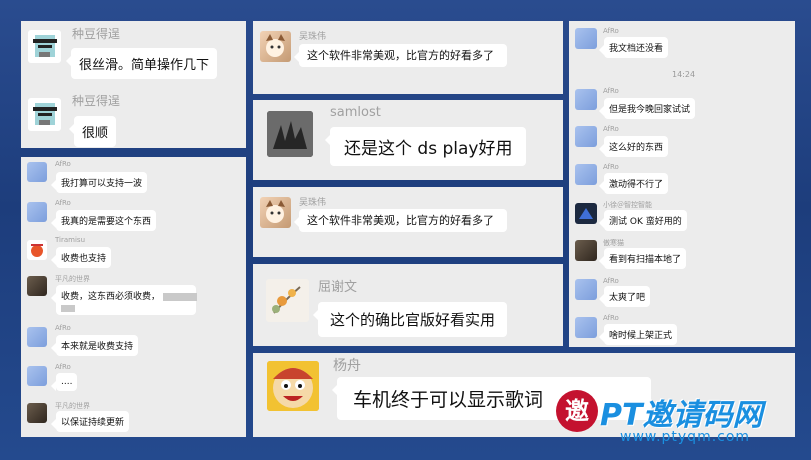 The width and height of the screenshot is (811, 460). Describe the element at coordinates (647, 108) in the screenshot. I see `message-bubble: 但是我今晚回家试试` at that location.